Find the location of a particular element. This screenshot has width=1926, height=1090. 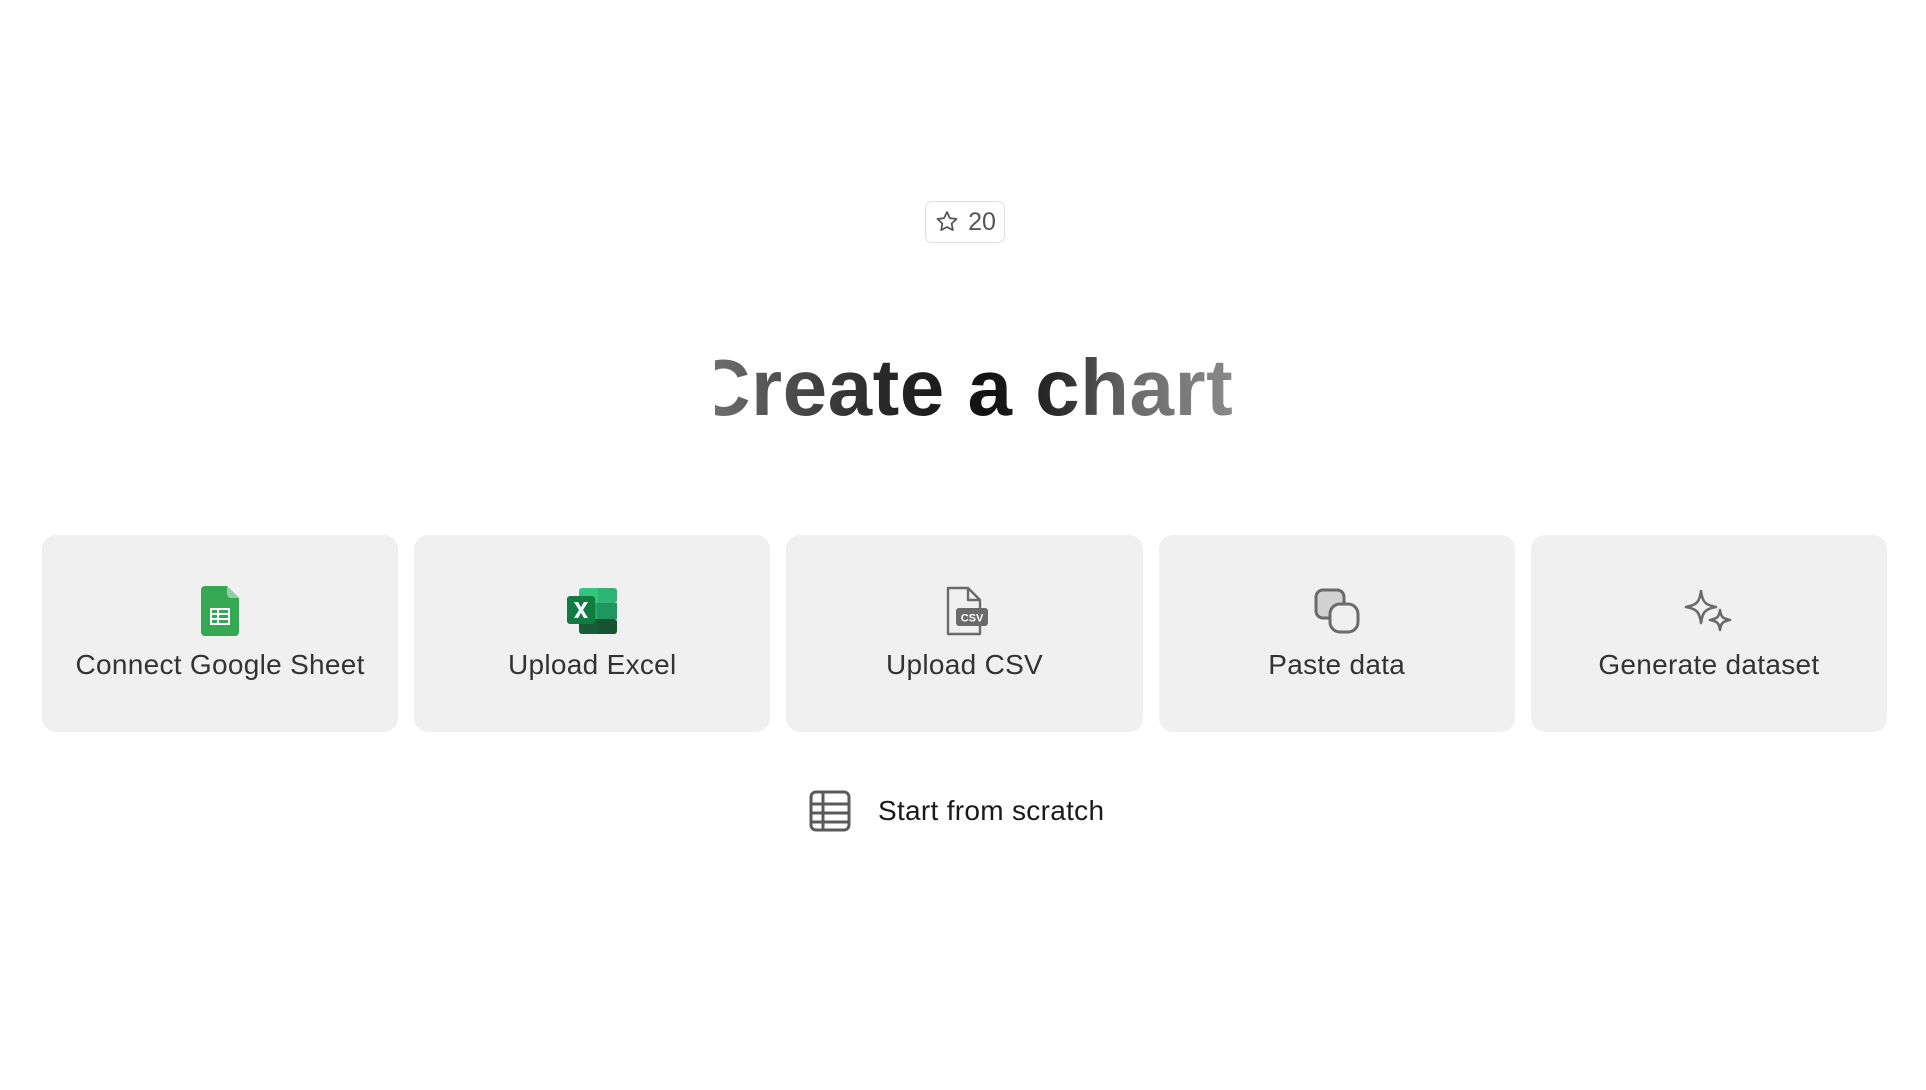

svg-text: CSV is located at coordinates (971, 618).